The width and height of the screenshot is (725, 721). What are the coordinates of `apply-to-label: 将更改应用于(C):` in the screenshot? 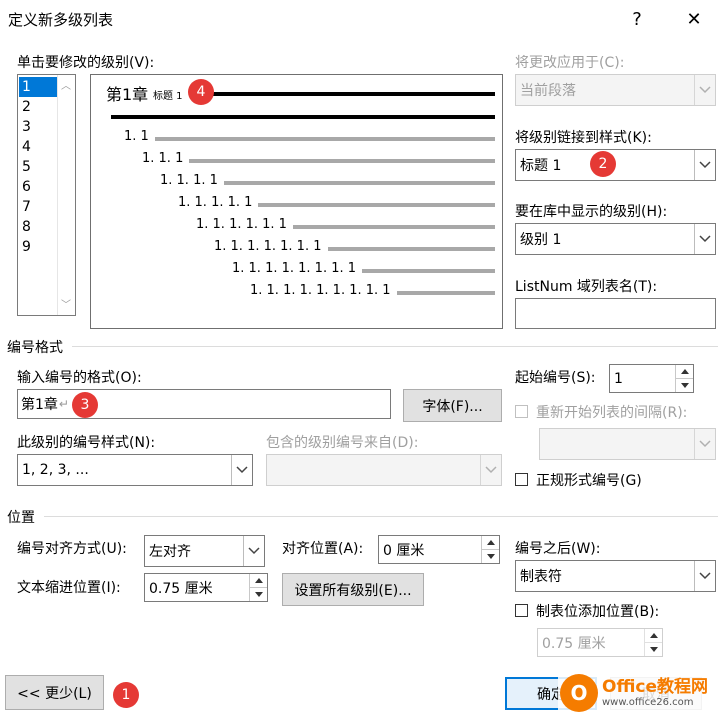 It's located at (570, 63).